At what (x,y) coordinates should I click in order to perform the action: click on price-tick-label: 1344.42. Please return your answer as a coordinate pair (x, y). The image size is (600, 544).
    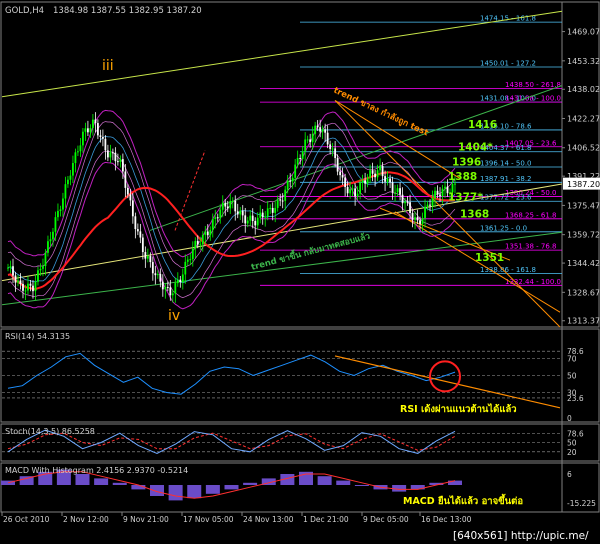
    Looking at the image, I should click on (583, 263).